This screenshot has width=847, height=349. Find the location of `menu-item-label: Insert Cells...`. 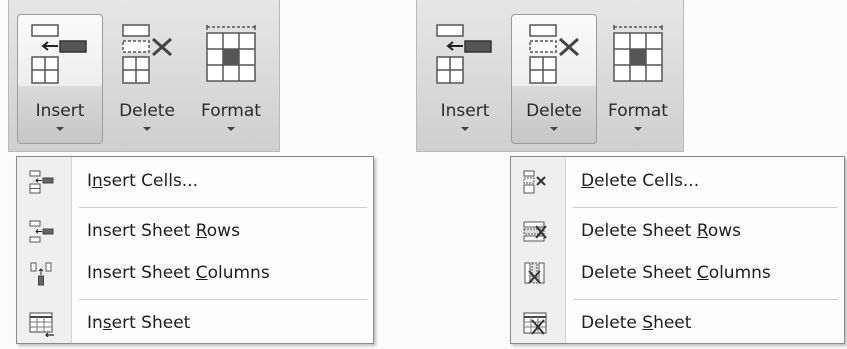

menu-item-label: Insert Cells... is located at coordinates (143, 181).